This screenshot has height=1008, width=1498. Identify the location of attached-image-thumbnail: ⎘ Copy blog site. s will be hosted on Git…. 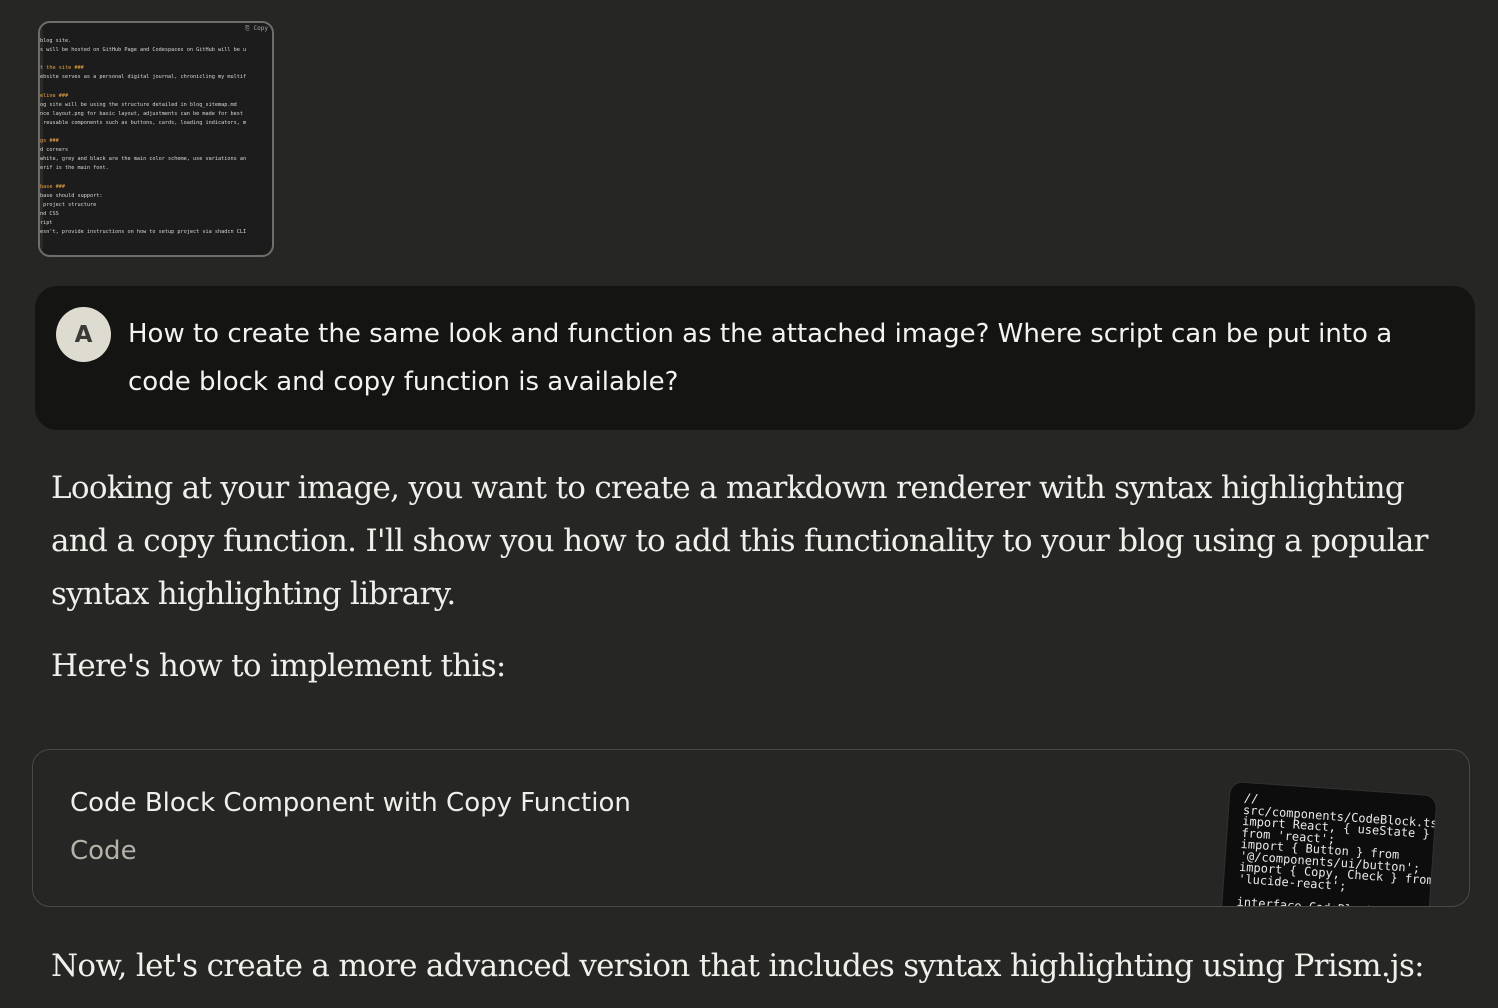
(156, 139).